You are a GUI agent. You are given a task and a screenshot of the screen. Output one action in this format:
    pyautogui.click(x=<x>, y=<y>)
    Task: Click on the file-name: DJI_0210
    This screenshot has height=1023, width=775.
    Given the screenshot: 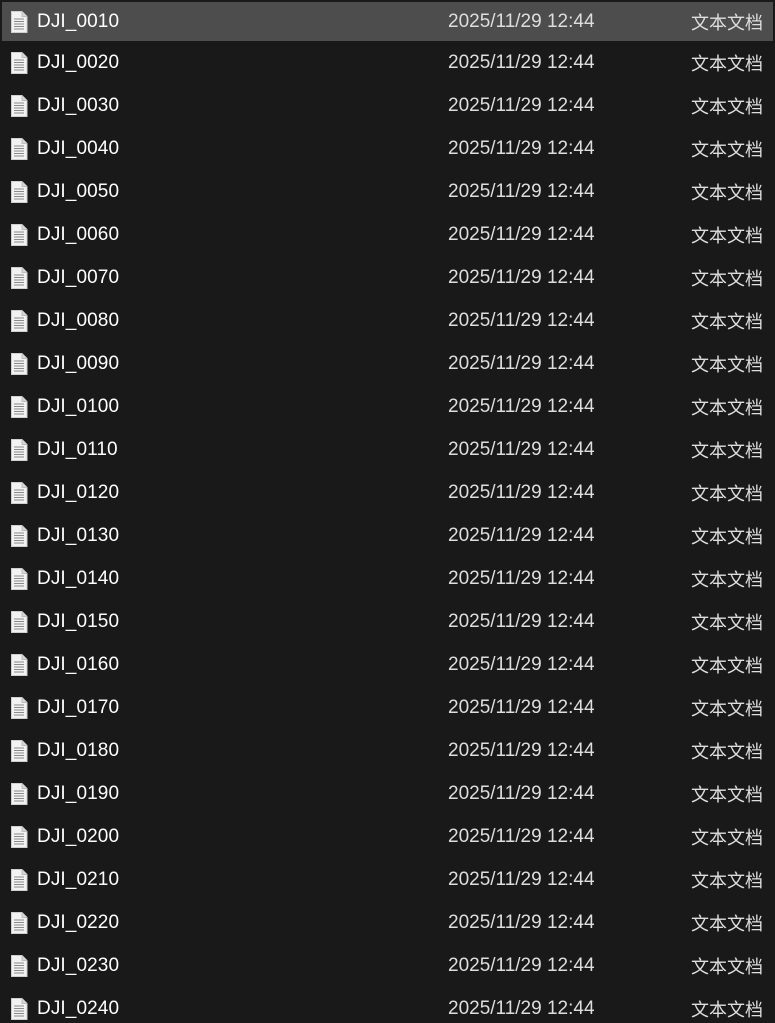 What is the action you would take?
    pyautogui.click(x=78, y=879)
    